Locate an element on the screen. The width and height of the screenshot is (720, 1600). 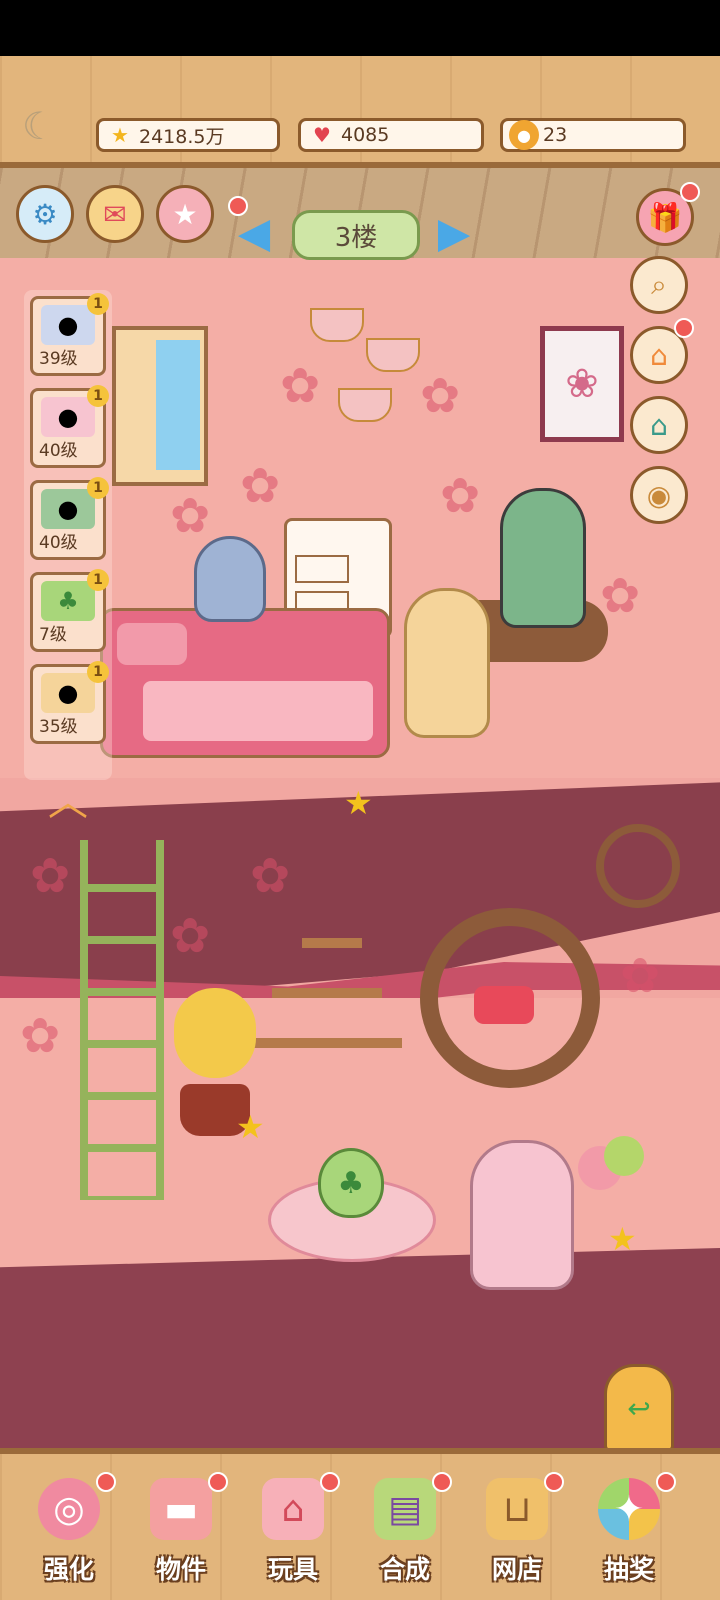
clover-egg-portrait: ♣ is located at coordinates (68, 601).